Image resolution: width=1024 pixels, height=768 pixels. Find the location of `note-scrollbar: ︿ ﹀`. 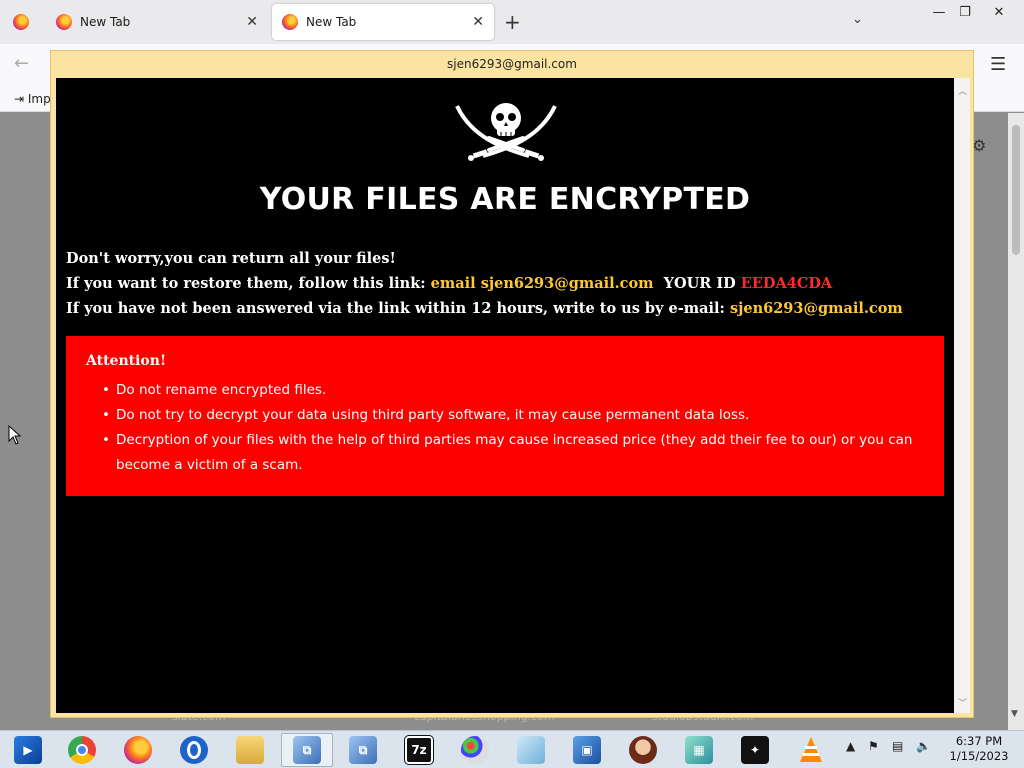

note-scrollbar: ︿ ﹀ is located at coordinates (962, 395).